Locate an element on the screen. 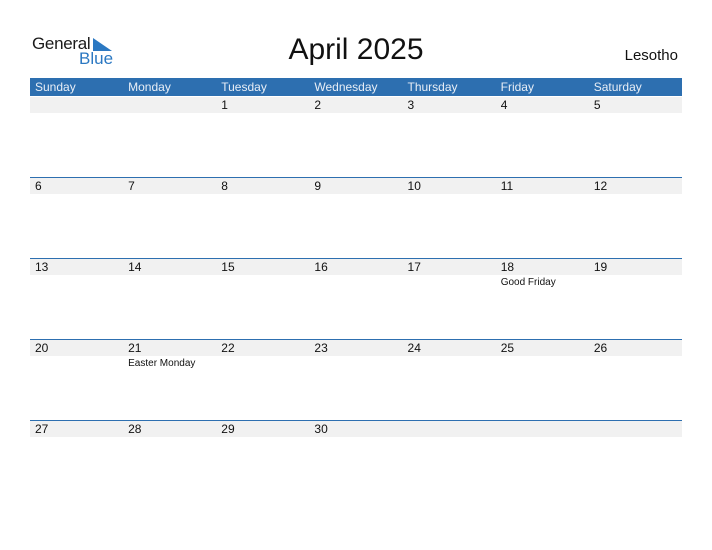 Image resolution: width=712 pixels, height=550 pixels. day-number: 26 is located at coordinates (600, 348).